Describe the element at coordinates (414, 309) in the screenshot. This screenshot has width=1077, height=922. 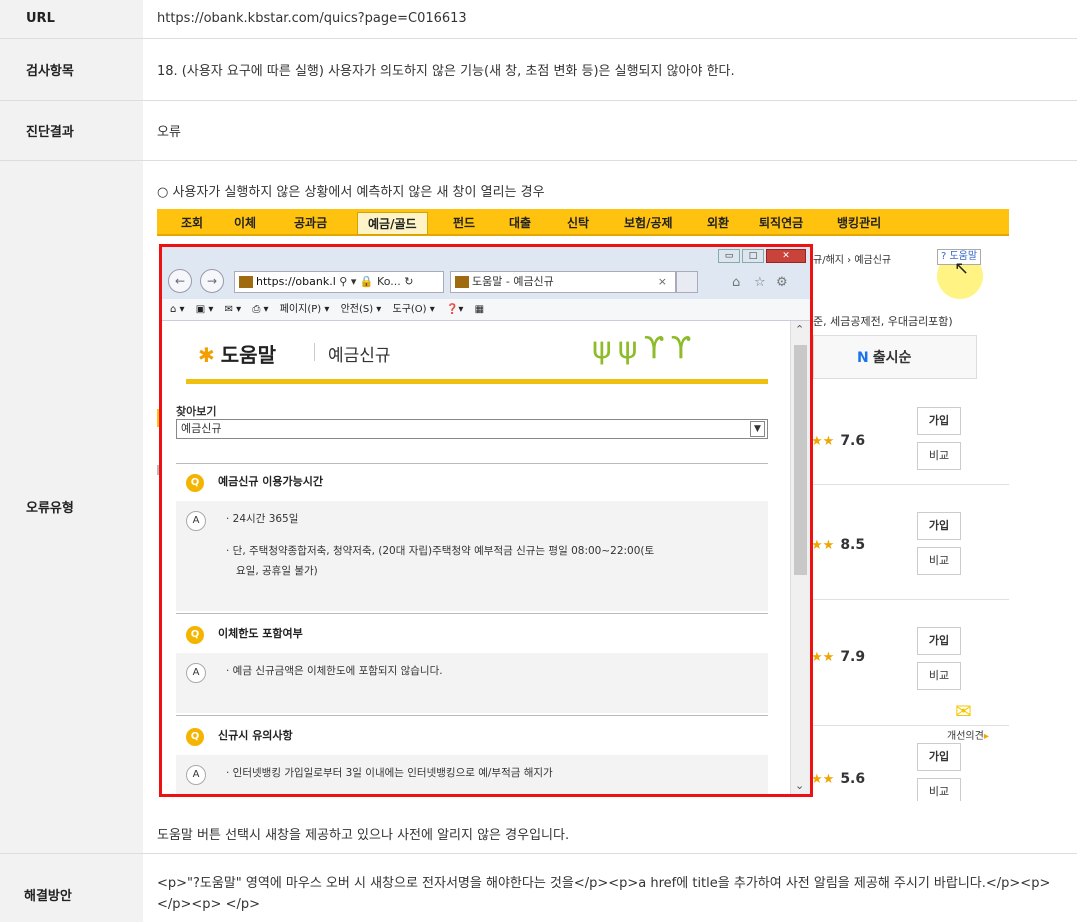
I see `cmd-tools: 도구(O) ▾` at that location.